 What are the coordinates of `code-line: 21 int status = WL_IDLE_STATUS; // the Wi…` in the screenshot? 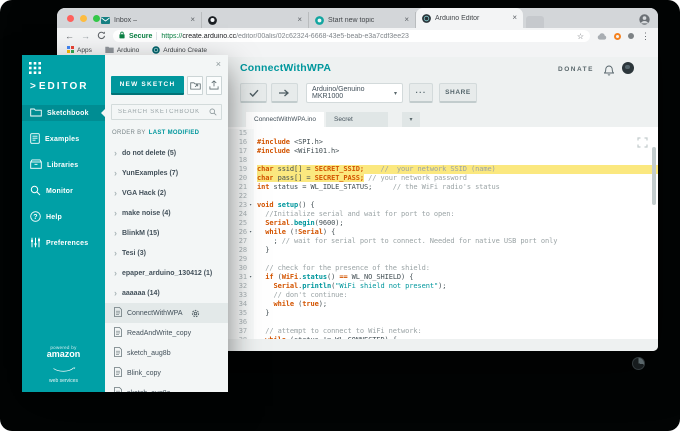 It's located at (443, 187).